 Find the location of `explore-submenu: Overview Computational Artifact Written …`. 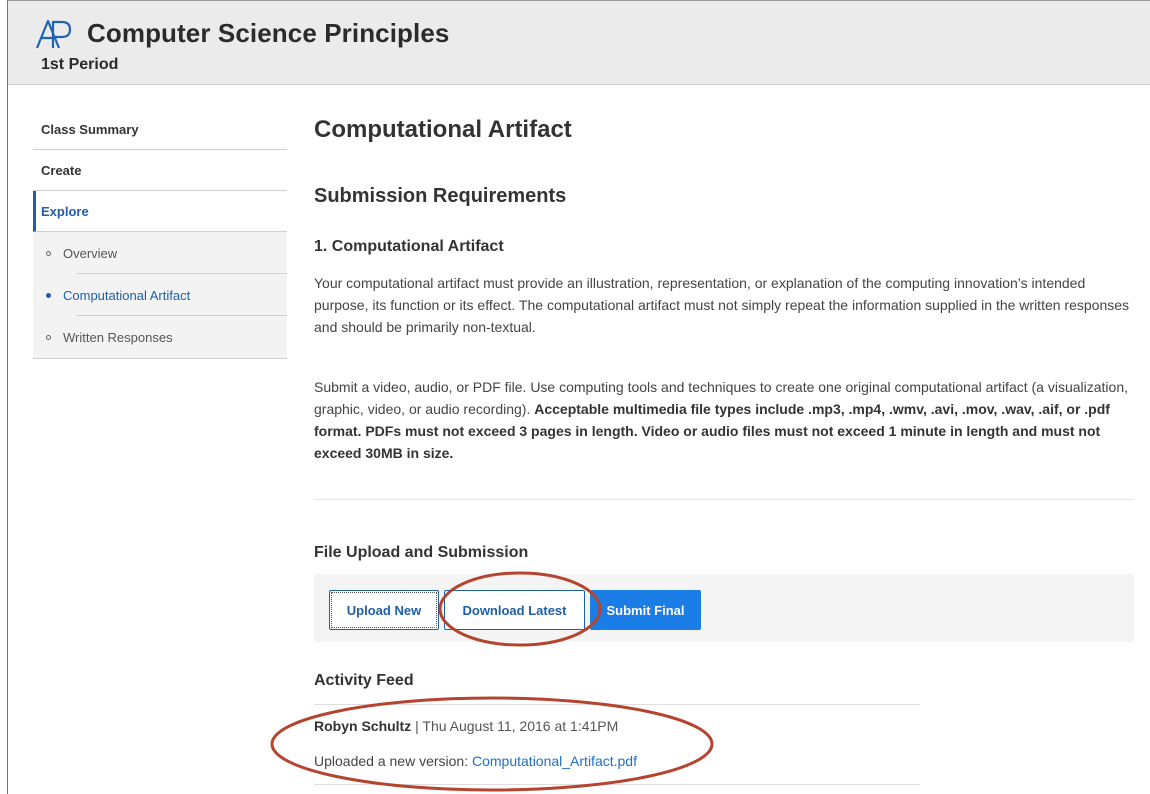

explore-submenu: Overview Computational Artifact Written … is located at coordinates (160, 295).